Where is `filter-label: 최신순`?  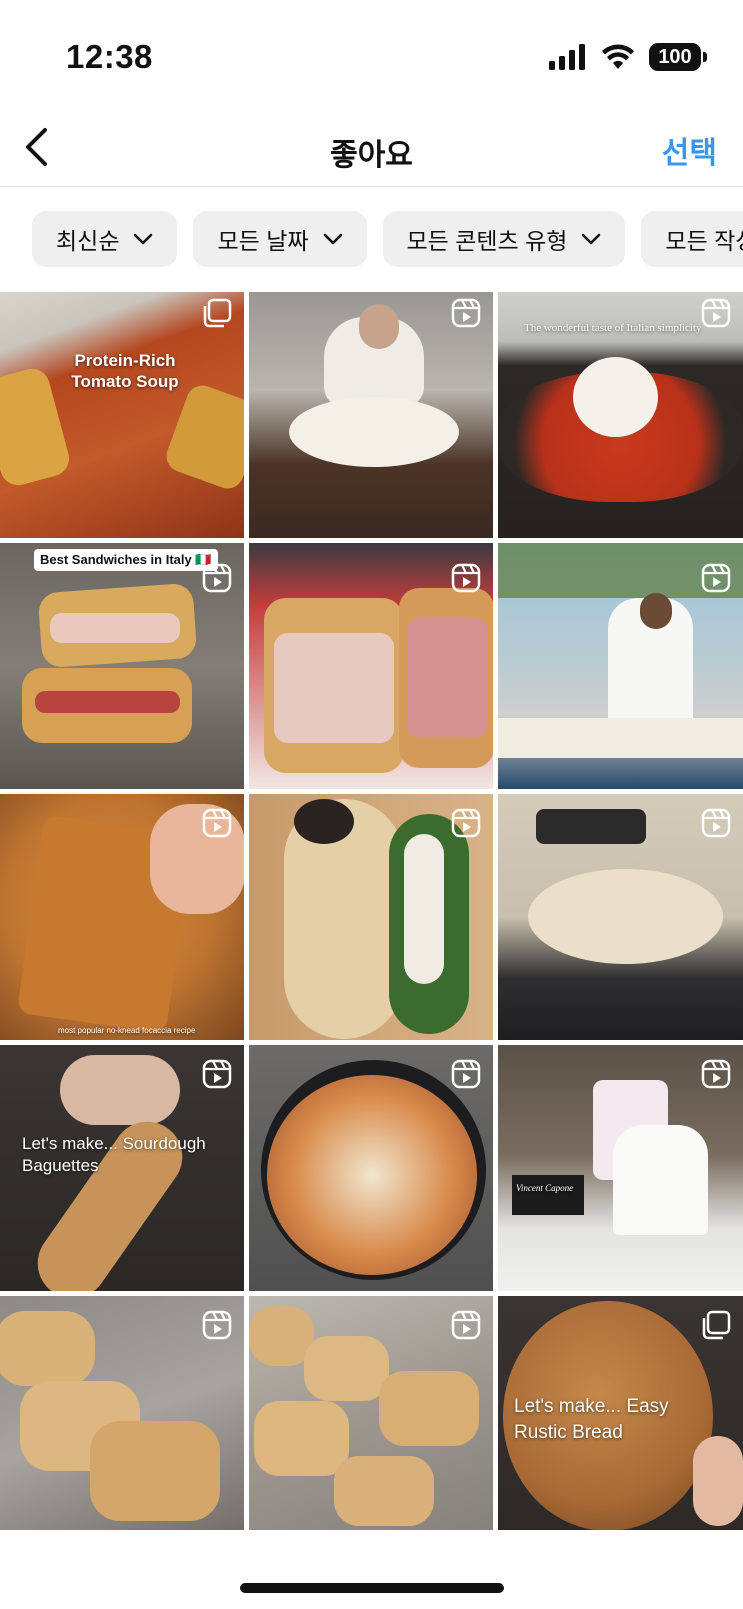 filter-label: 최신순 is located at coordinates (88, 241).